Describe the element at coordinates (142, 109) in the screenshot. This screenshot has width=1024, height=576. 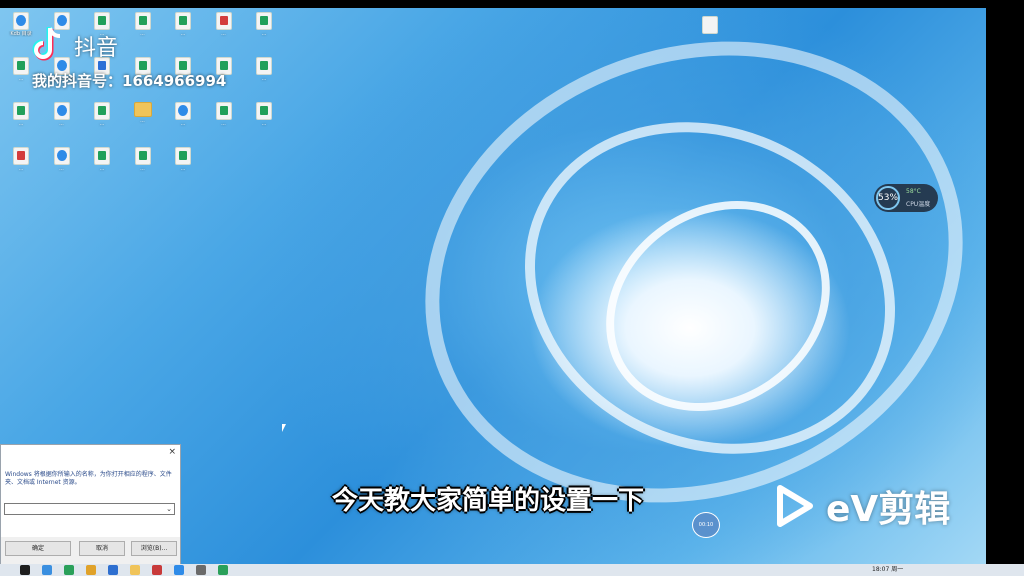
I see `folder-icon` at that location.